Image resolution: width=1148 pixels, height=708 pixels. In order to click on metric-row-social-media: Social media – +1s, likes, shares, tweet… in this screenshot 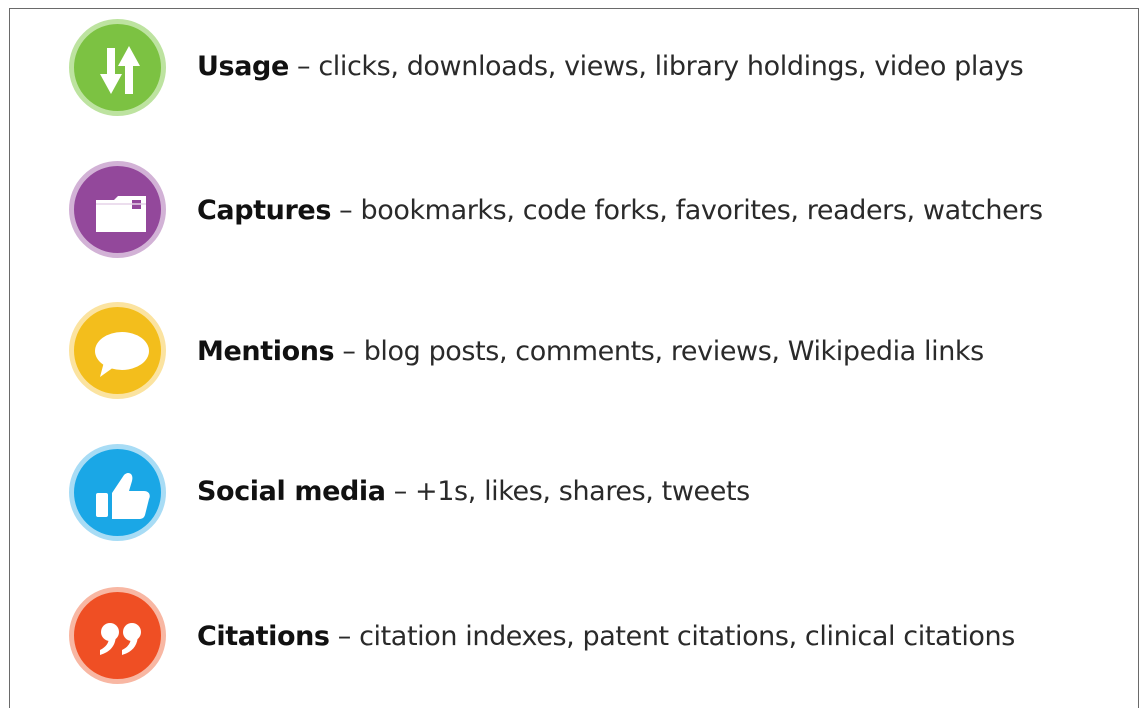, I will do `click(574, 494)`.